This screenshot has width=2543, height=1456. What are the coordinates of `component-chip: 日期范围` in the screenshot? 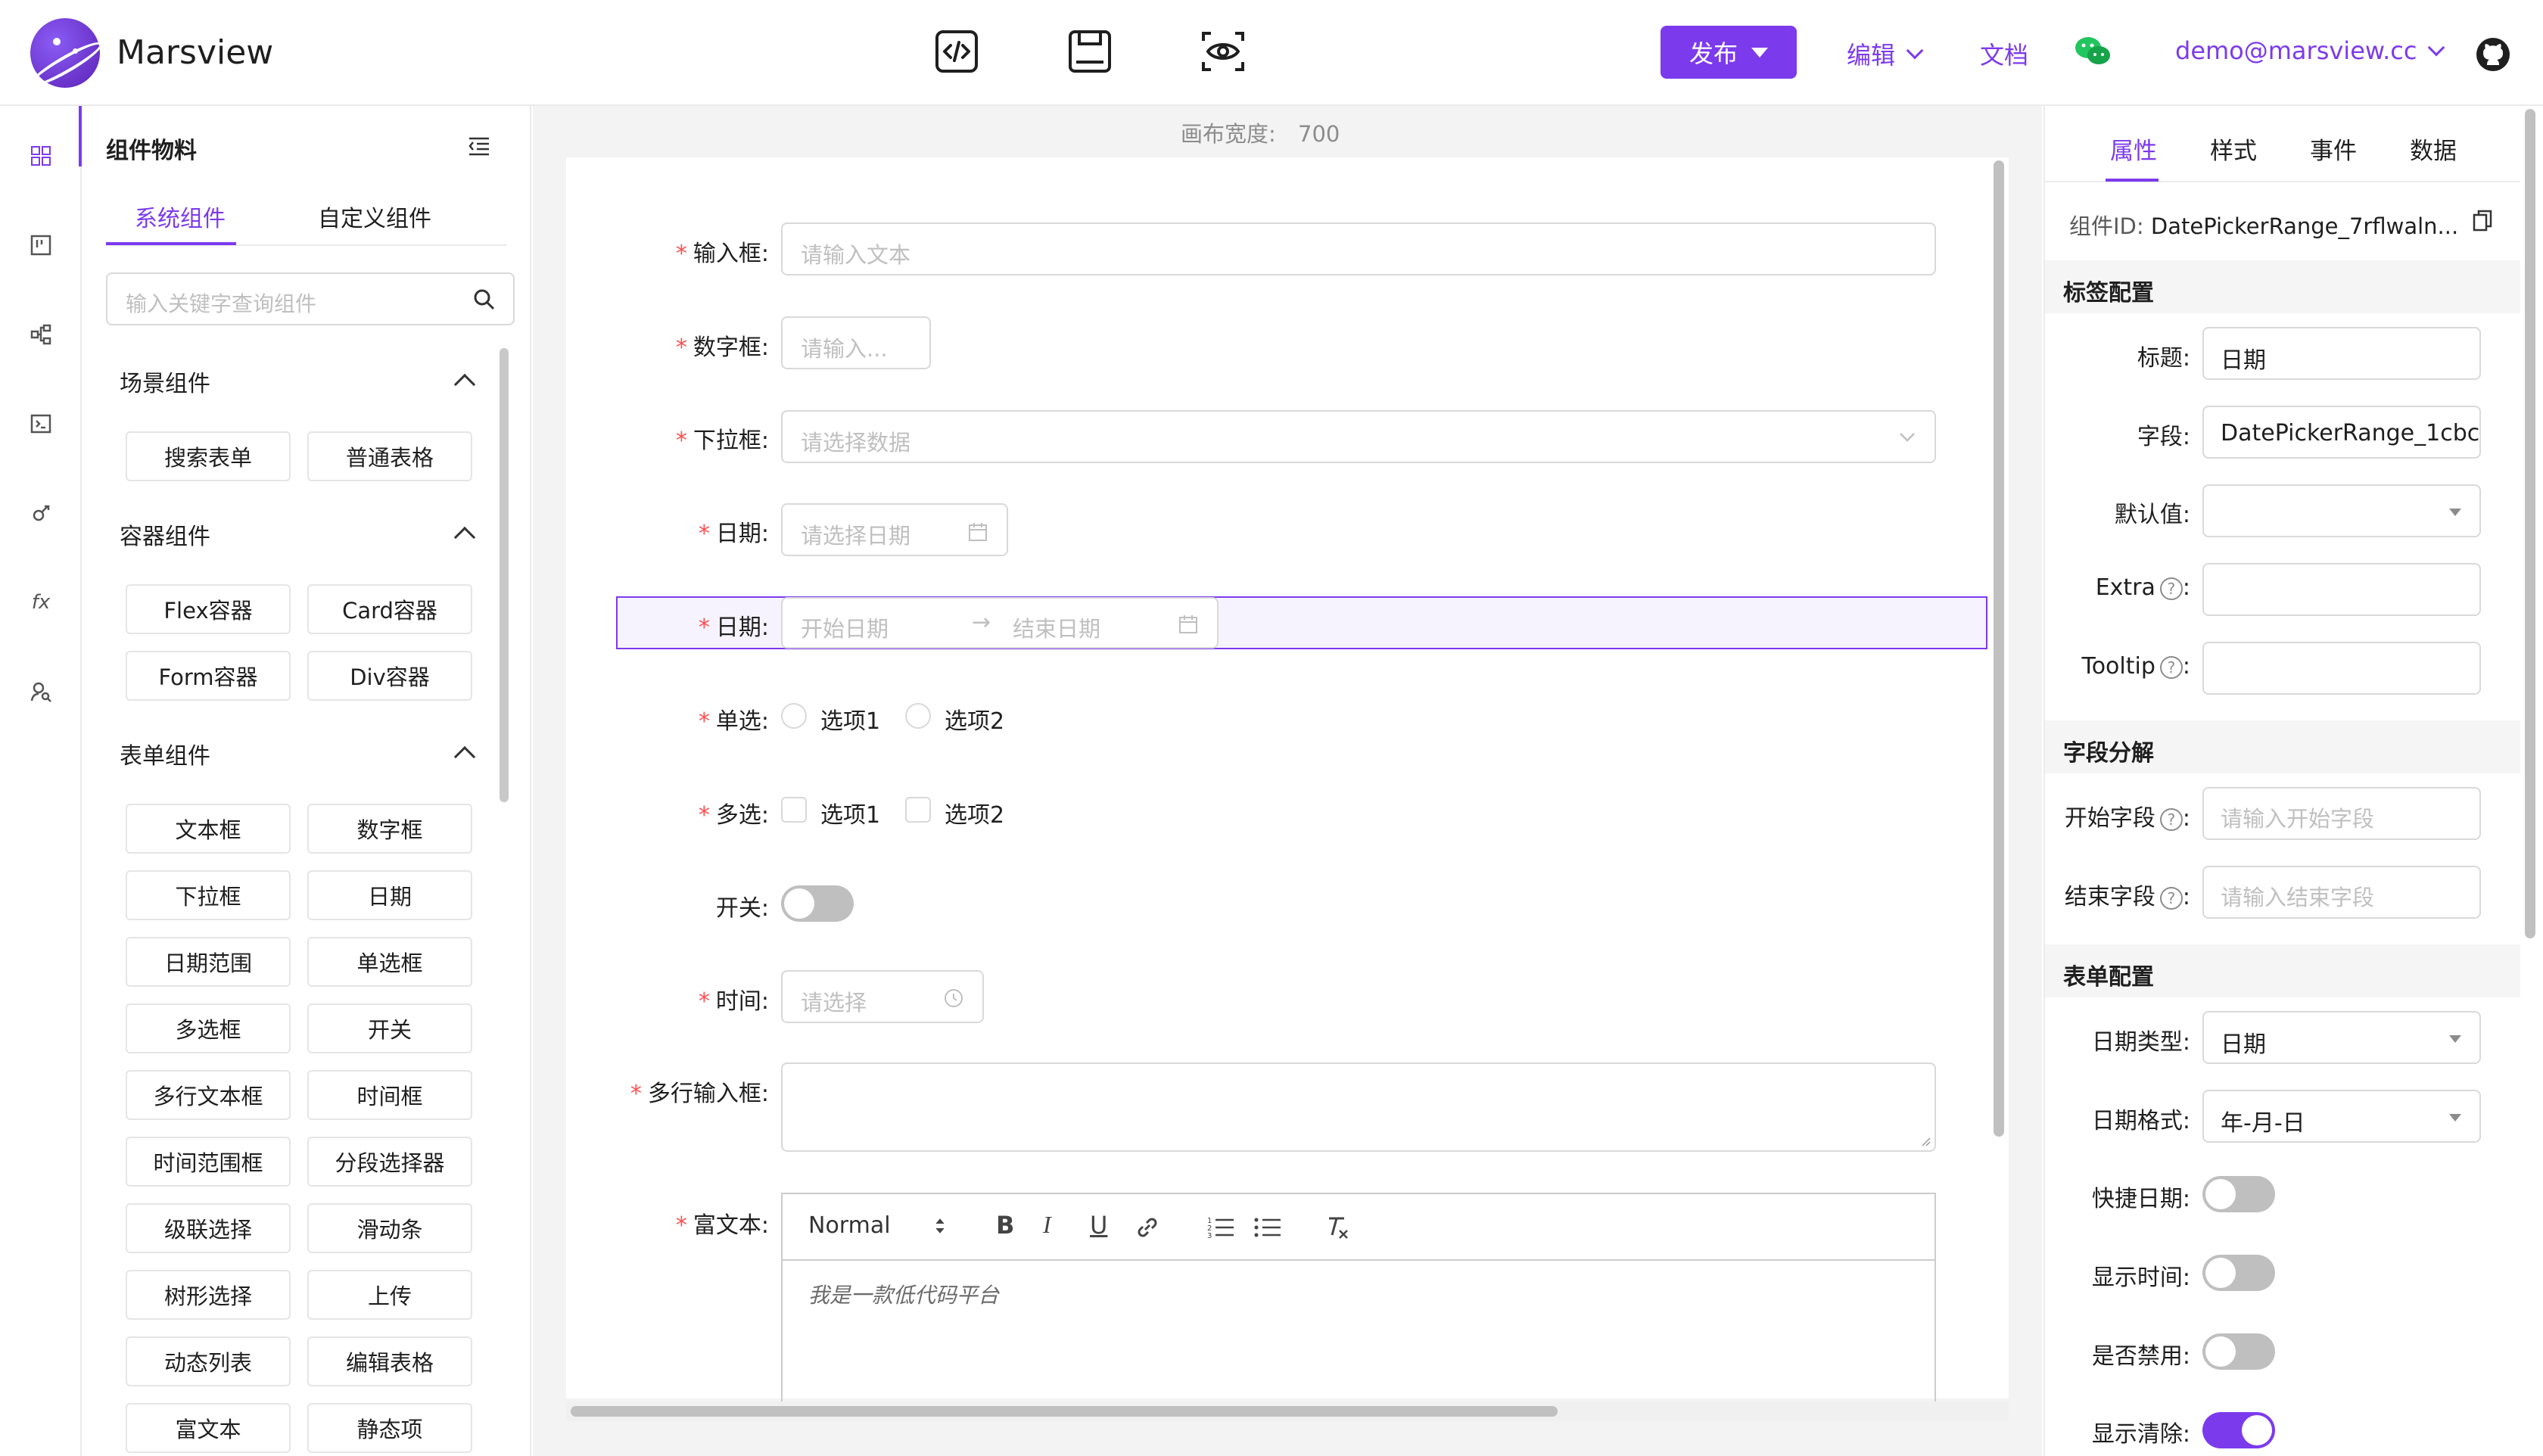 It's located at (208, 962).